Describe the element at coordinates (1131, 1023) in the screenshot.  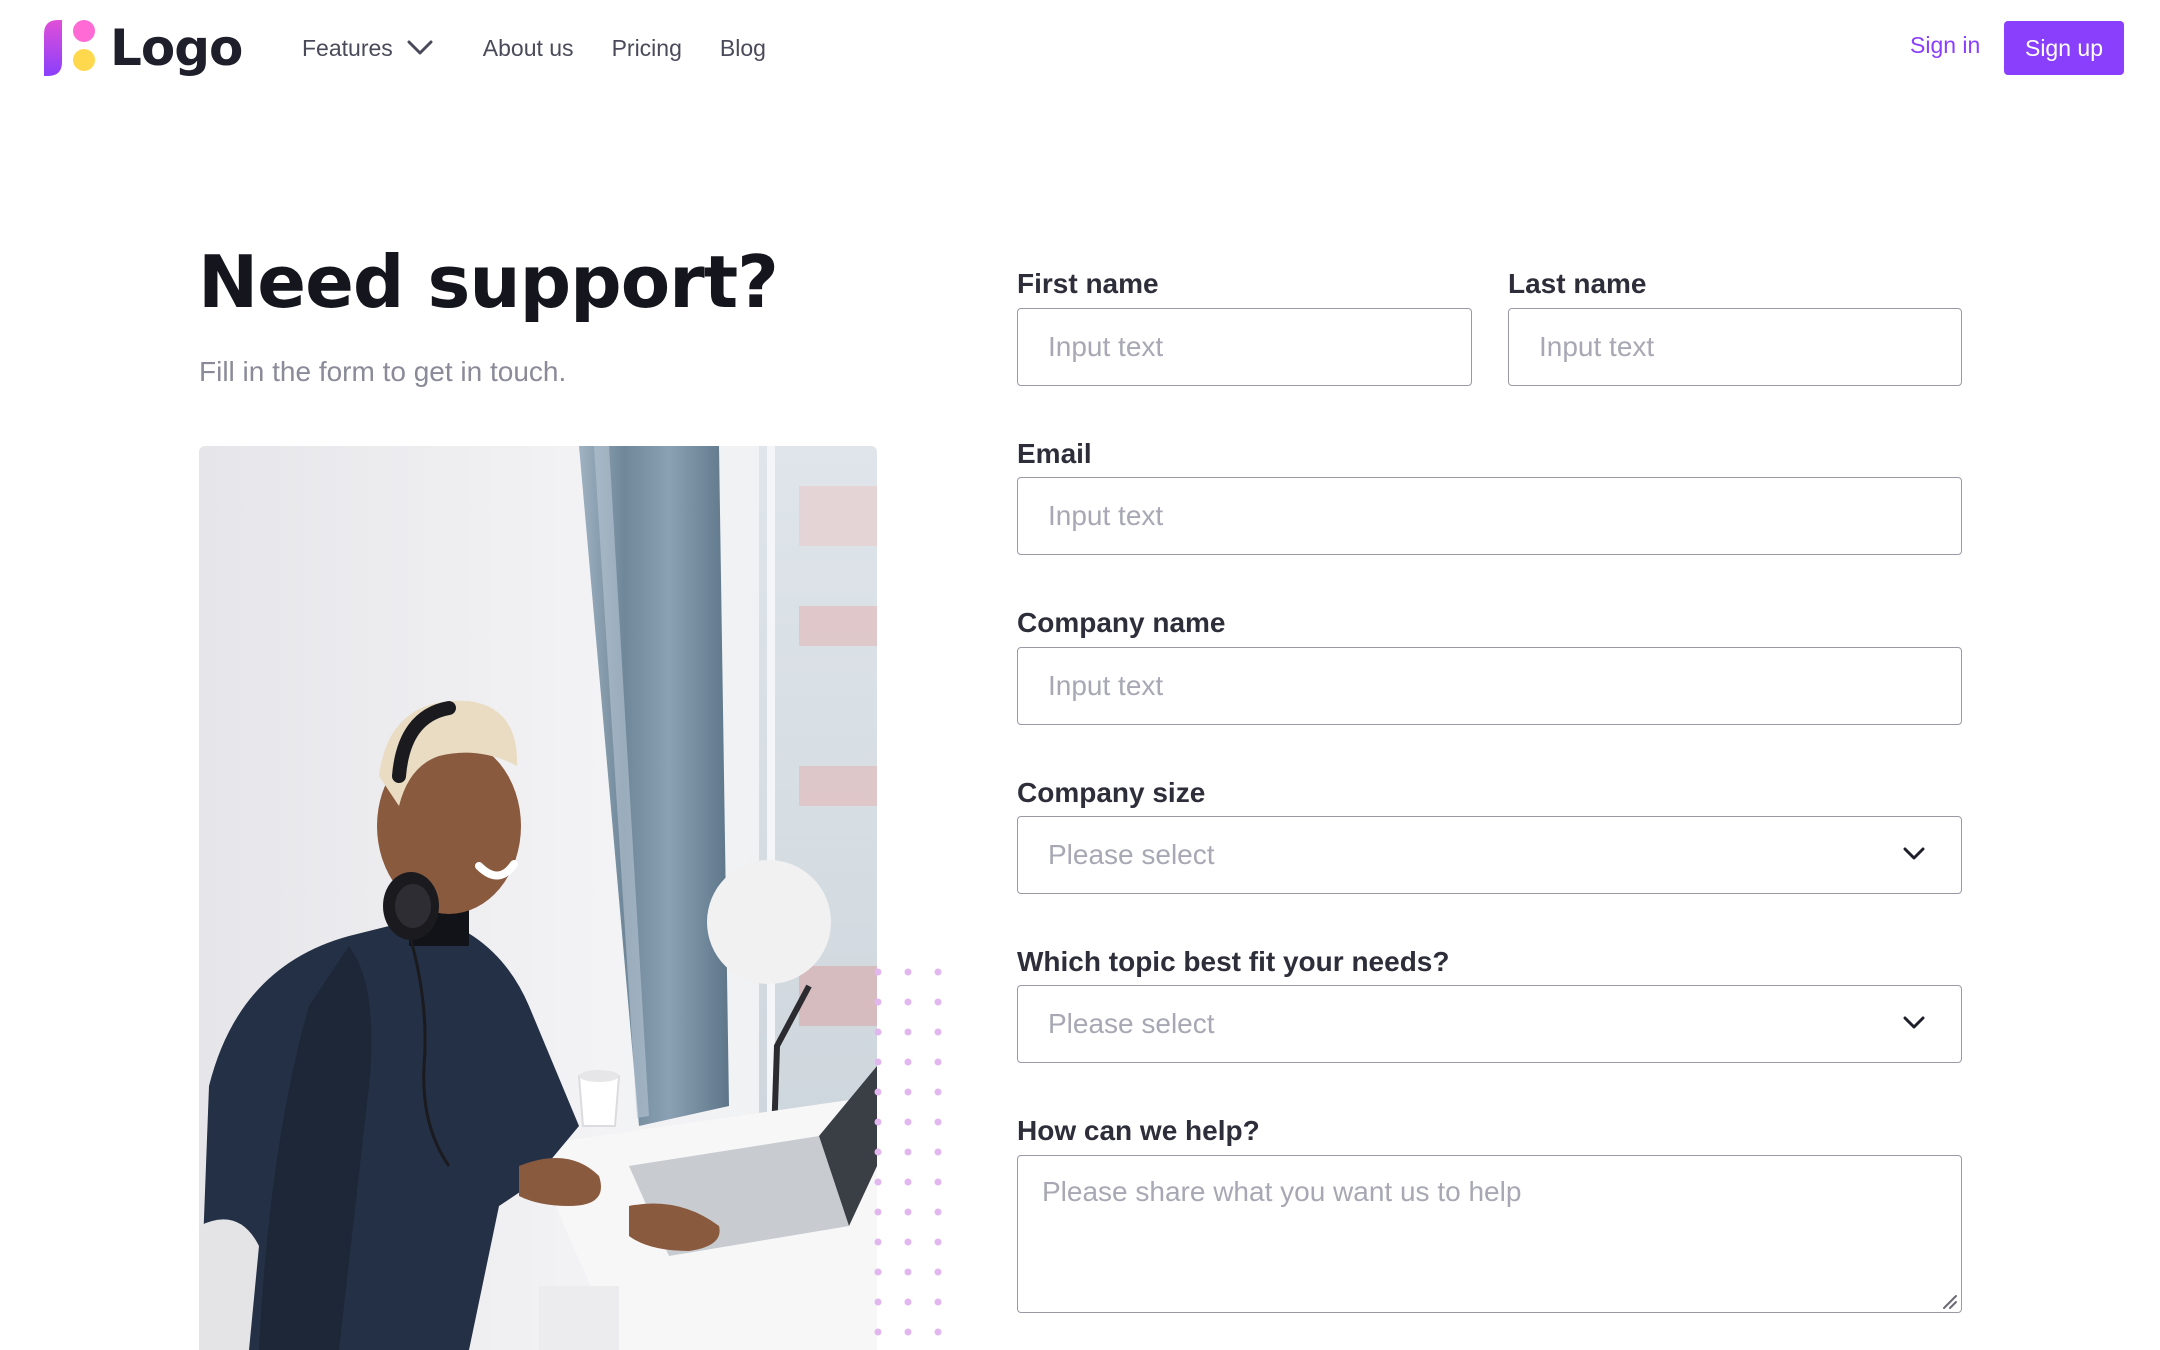
I see `topic-value: Please select` at that location.